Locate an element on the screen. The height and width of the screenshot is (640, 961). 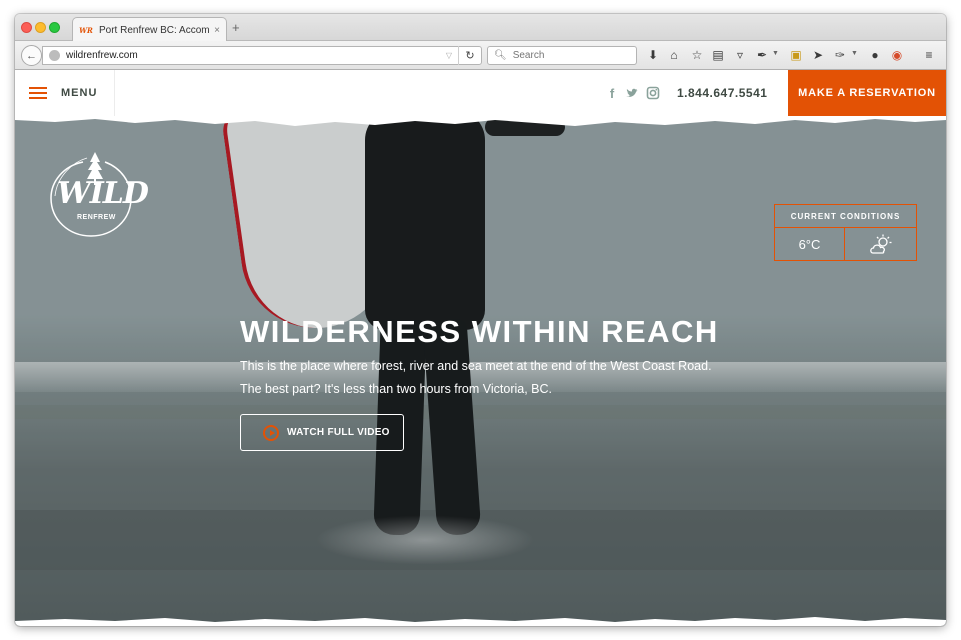
site-favicon-icon: WR is located at coordinates (86, 30).